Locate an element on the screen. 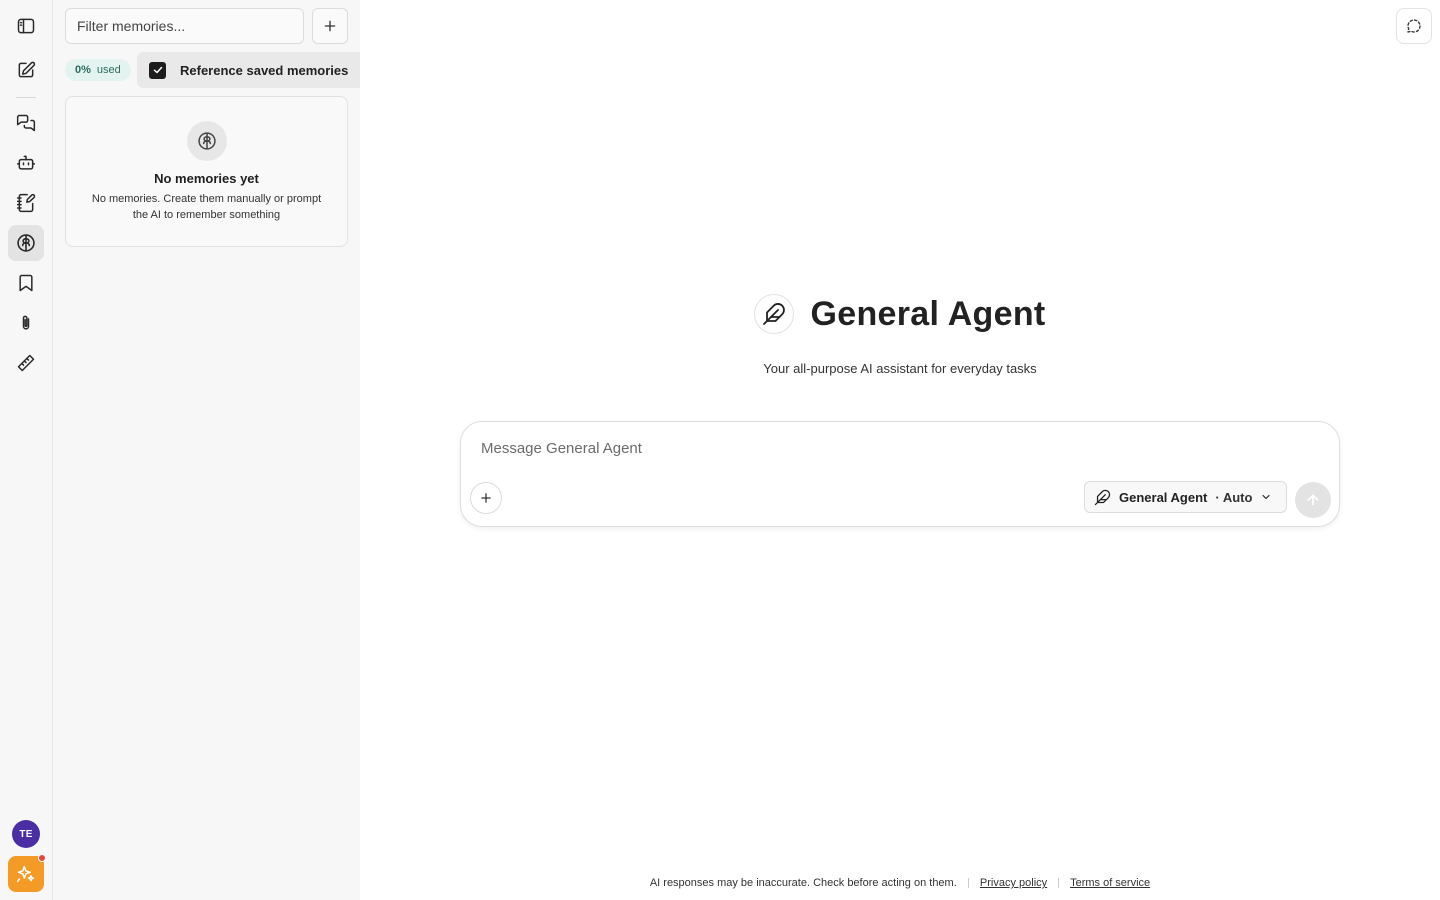 This screenshot has width=1440, height=900. agent-hero: General Agent is located at coordinates (900, 314).